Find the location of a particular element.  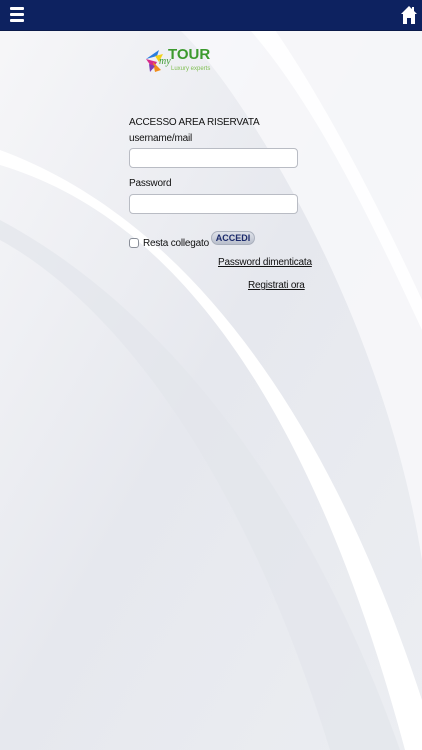

form-title: ACCESSO AREA RISERVATA is located at coordinates (194, 122).